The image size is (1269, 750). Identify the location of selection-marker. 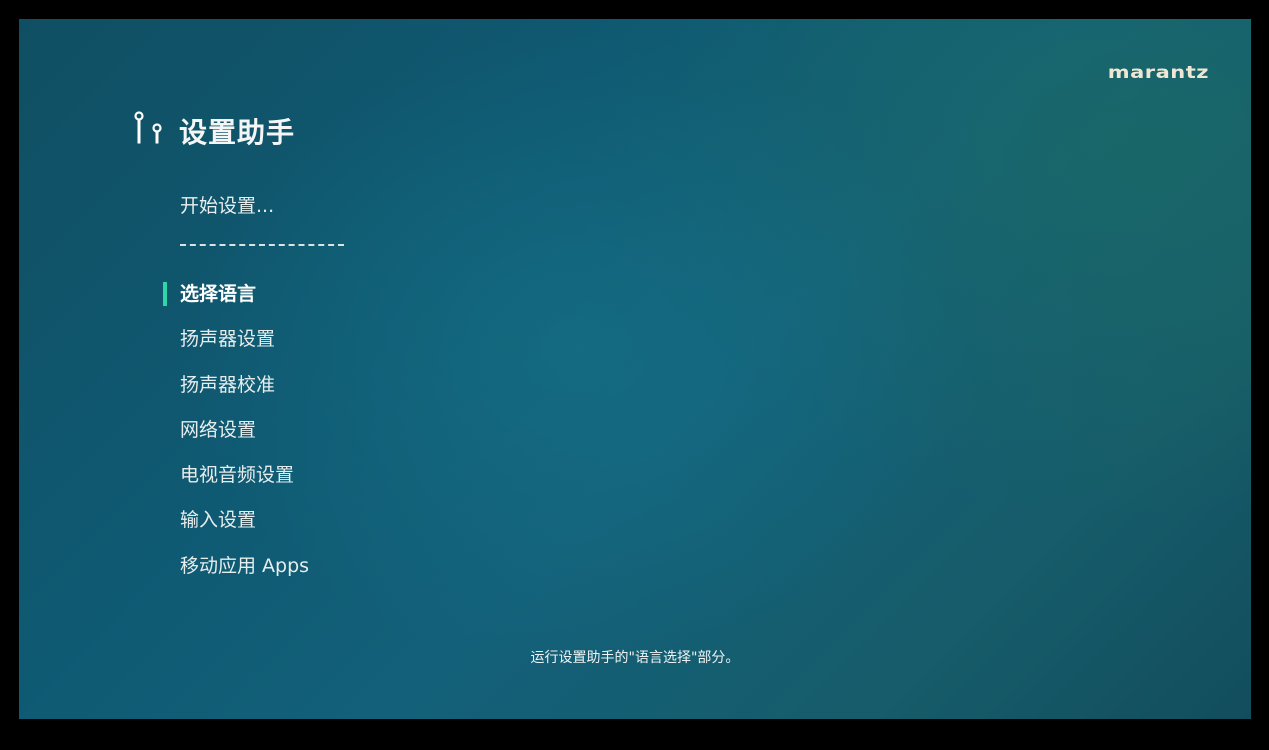
(165, 294).